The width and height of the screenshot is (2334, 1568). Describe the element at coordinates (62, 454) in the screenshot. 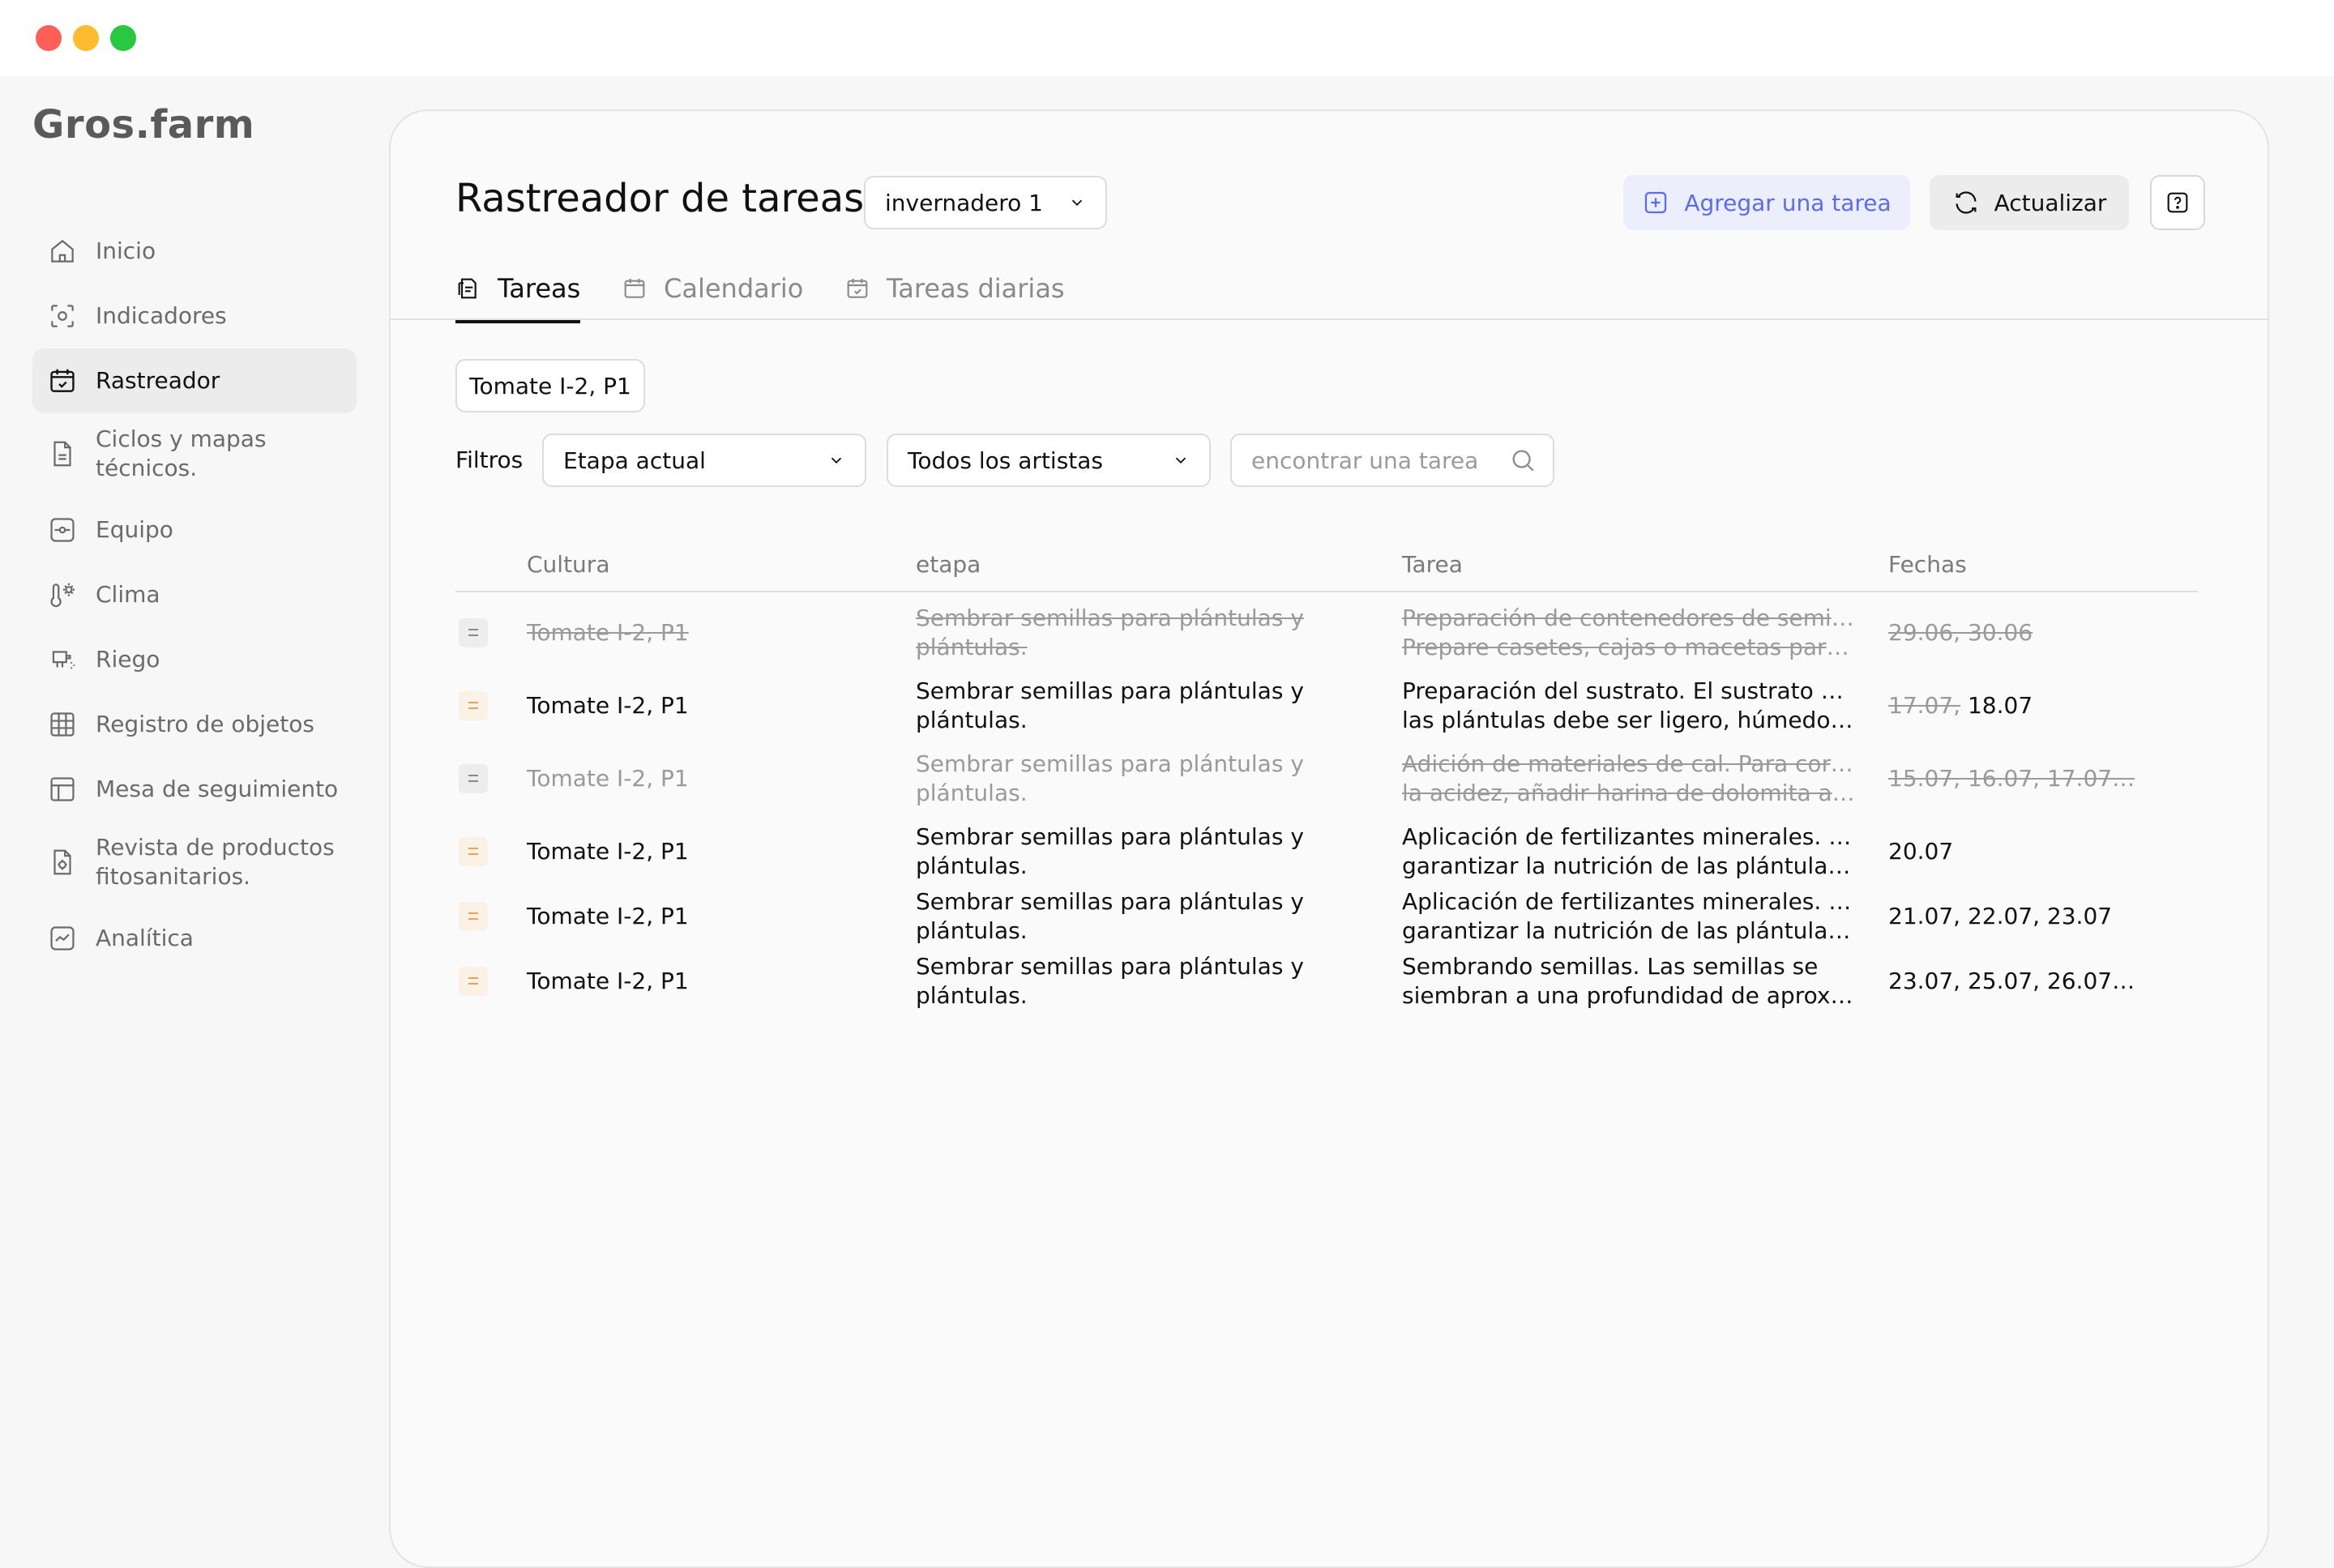

I see `document-icon` at that location.